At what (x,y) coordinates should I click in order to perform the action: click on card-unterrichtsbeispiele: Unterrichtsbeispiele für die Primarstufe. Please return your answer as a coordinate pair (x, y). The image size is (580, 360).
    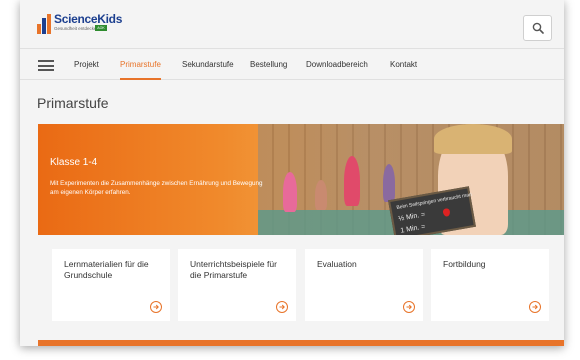
    Looking at the image, I should click on (237, 285).